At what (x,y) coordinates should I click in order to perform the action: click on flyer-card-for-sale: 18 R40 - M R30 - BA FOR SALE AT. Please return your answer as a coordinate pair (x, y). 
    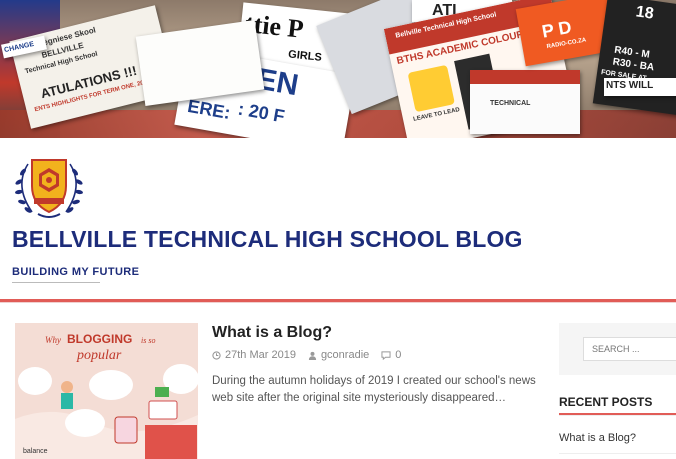
    Looking at the image, I should click on (634, 58).